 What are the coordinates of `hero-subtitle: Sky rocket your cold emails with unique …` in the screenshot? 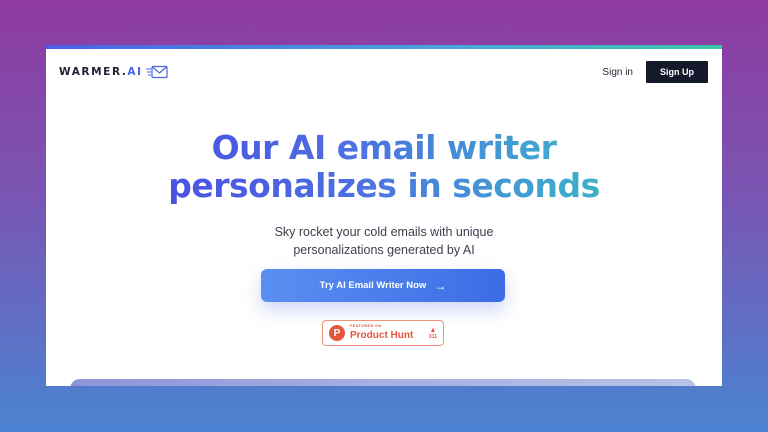 It's located at (384, 241).